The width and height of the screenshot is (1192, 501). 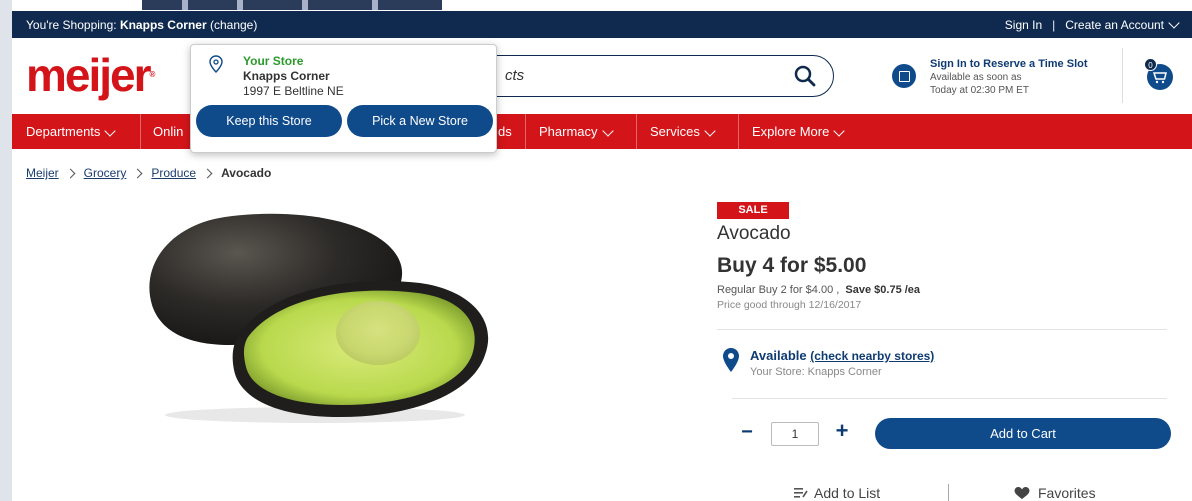 What do you see at coordinates (71, 24) in the screenshot?
I see `shopping-prefix: You're Shopping:` at bounding box center [71, 24].